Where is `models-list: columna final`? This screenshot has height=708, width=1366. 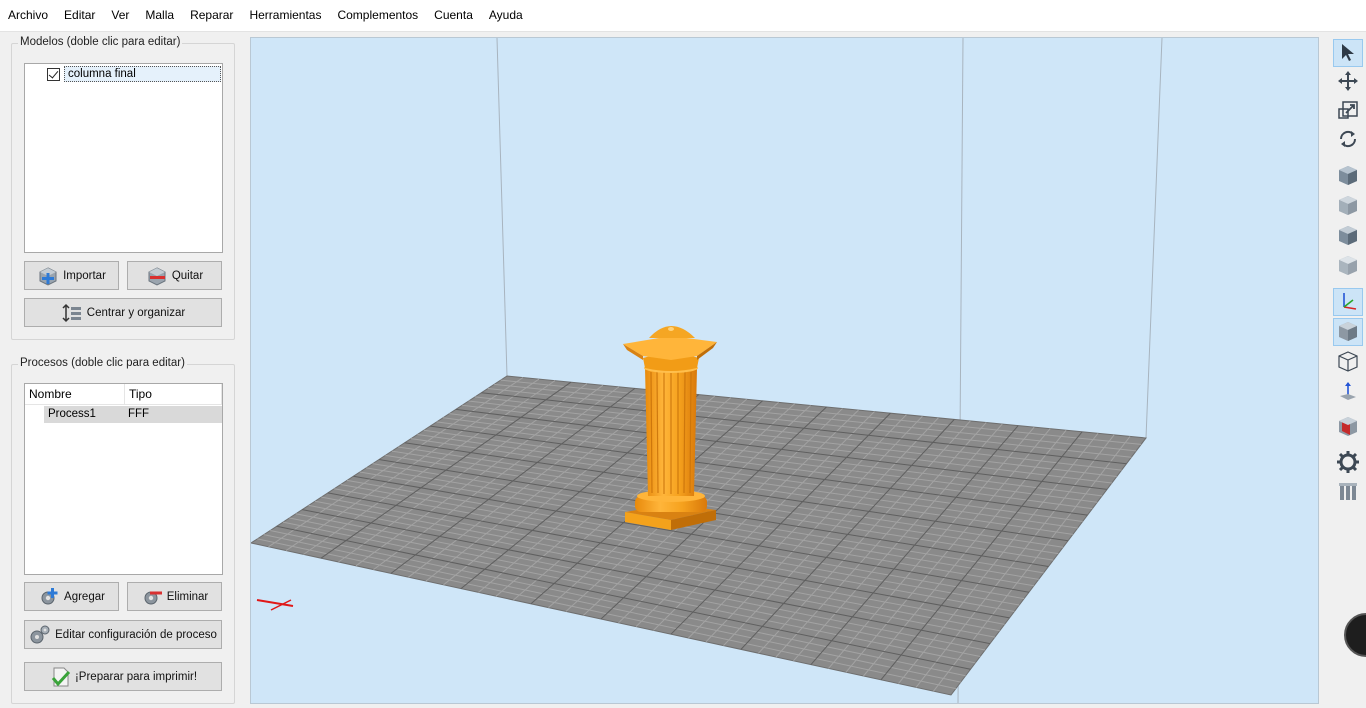
models-list: columna final is located at coordinates (123, 158).